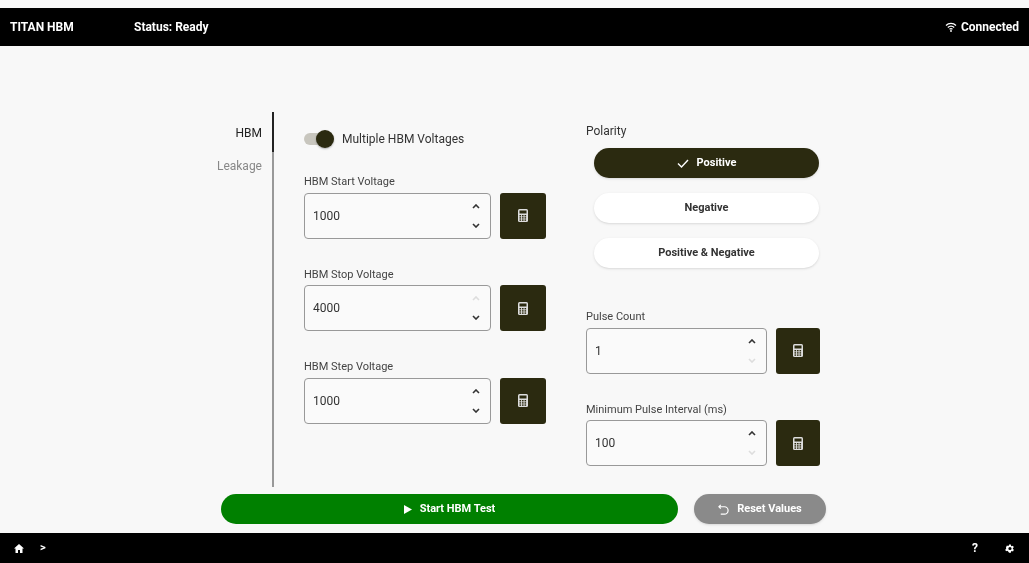  I want to click on number-field: 100, so click(676, 443).